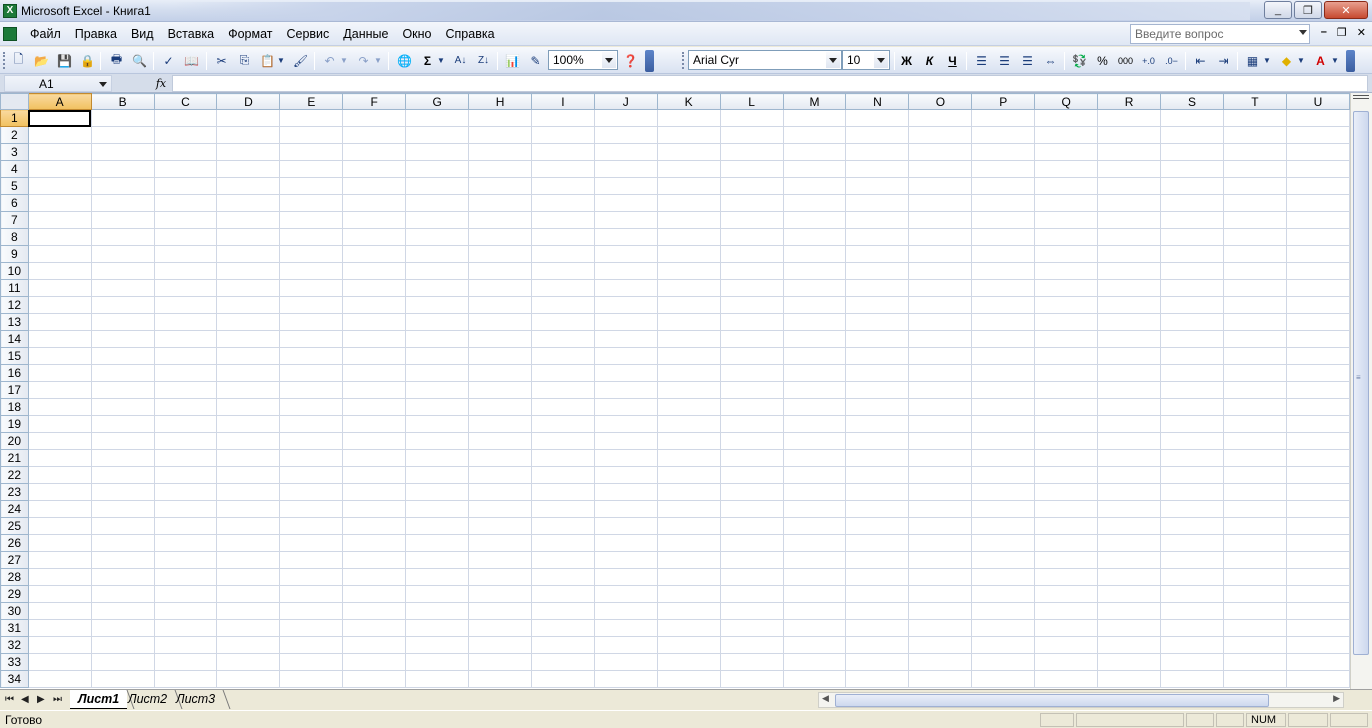 This screenshot has height=728, width=1372. I want to click on undo-icon: ↶, so click(329, 60).